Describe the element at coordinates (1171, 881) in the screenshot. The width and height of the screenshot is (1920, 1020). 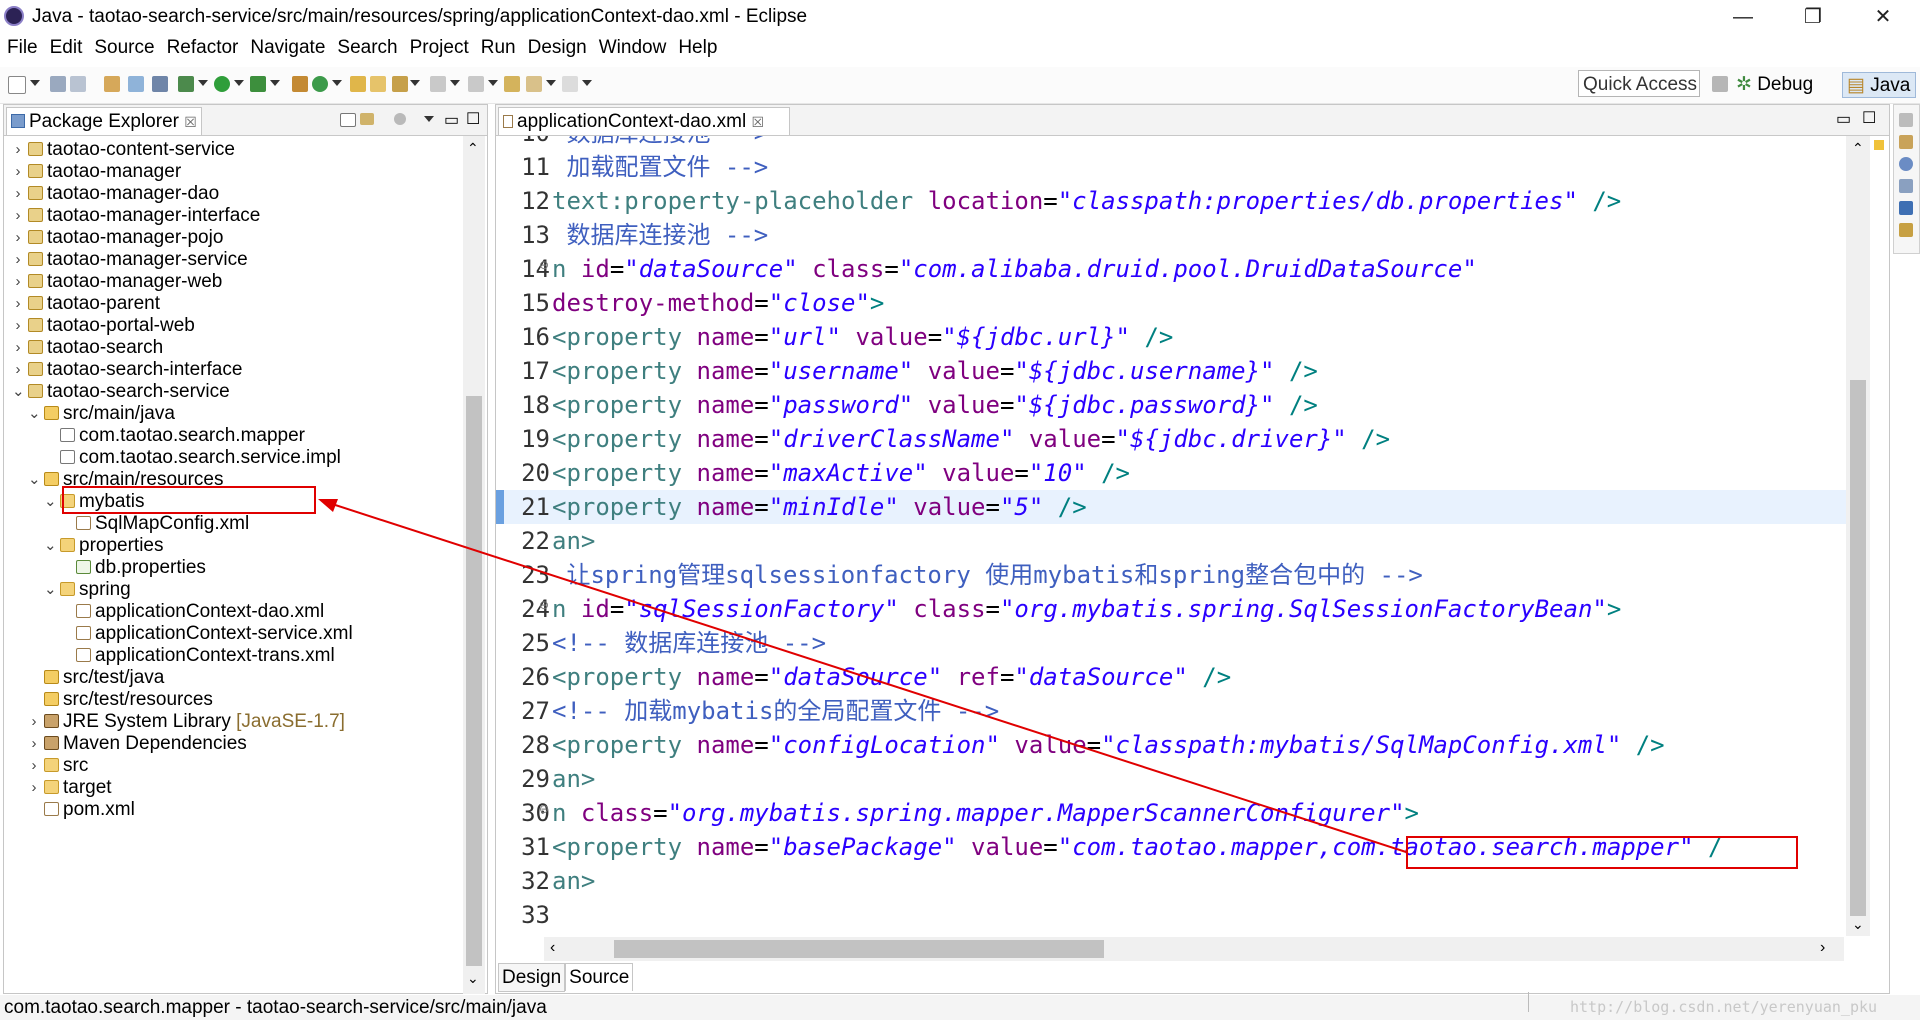
I see `code-line: 32 an>` at that location.